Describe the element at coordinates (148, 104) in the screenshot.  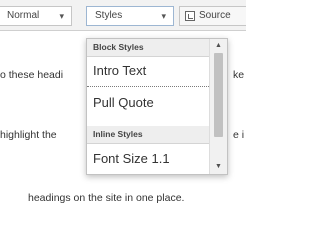
I see `style-option-pull-quote: Pull Quote` at that location.